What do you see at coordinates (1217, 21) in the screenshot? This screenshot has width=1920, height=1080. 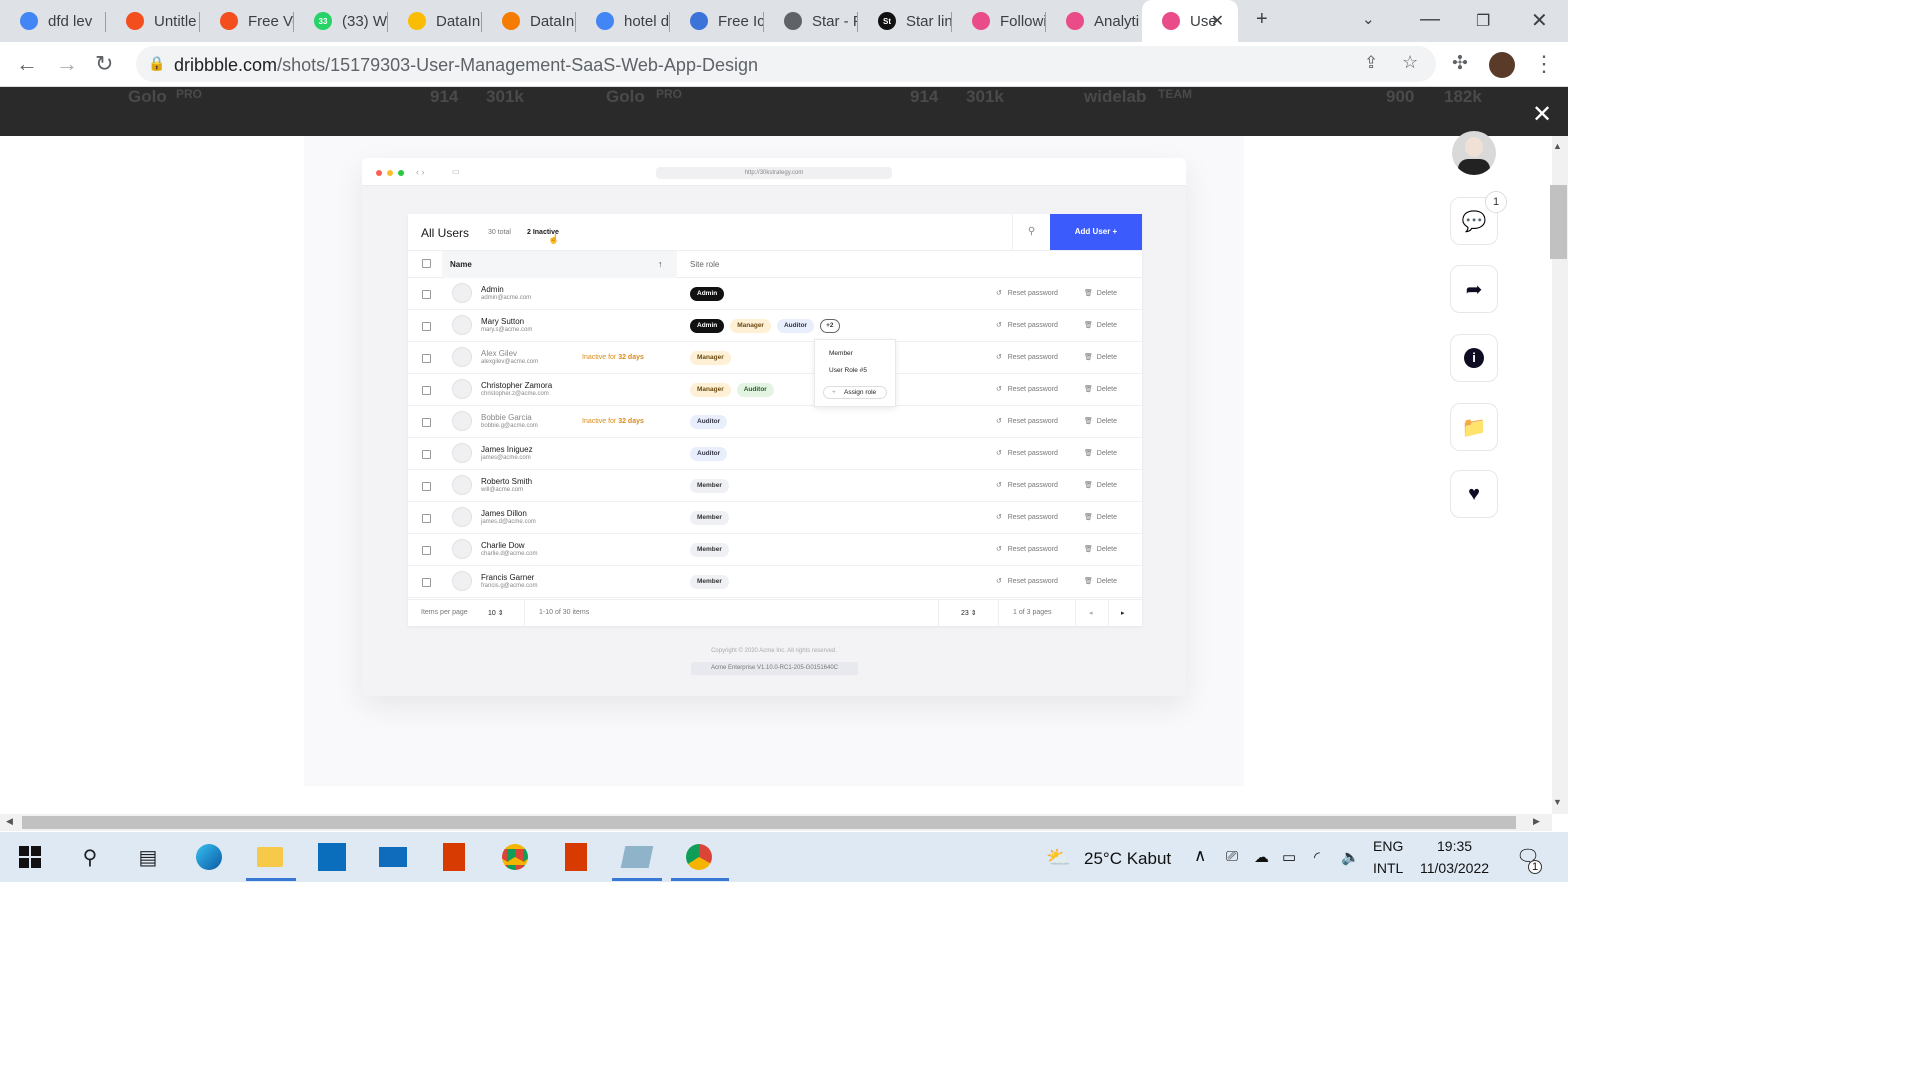 I see `tab-close-icon: ✕` at bounding box center [1217, 21].